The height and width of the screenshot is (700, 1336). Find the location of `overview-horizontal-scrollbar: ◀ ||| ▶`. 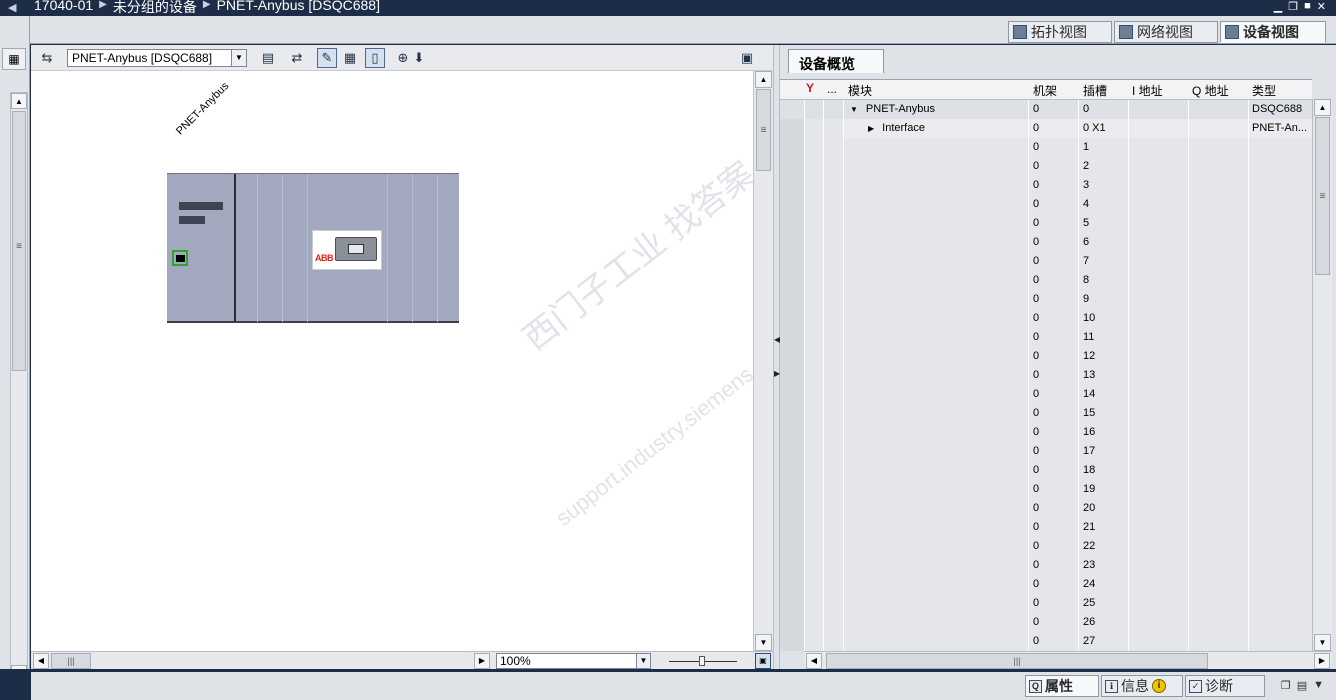

overview-horizontal-scrollbar: ◀ ||| ▶ is located at coordinates (1068, 660).